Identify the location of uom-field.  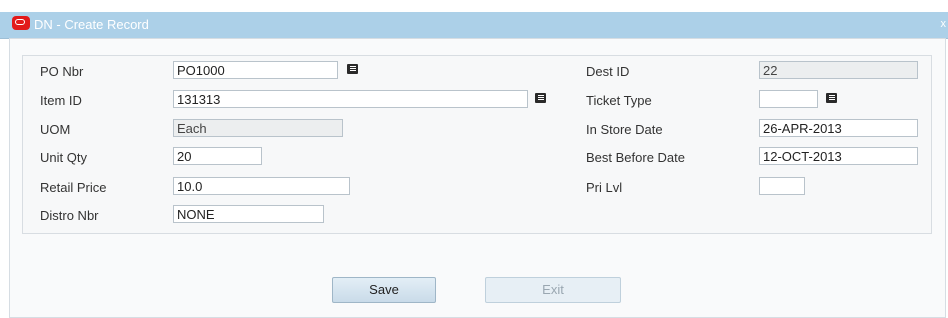
(258, 128).